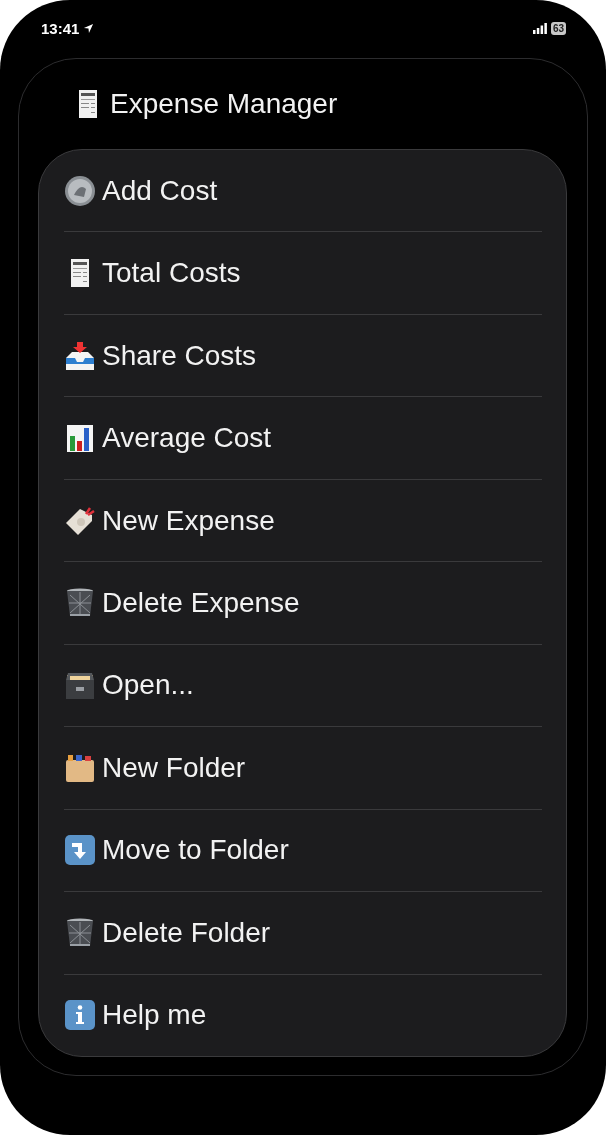 The width and height of the screenshot is (606, 1135). Describe the element at coordinates (224, 104) in the screenshot. I see `app-title: Expense Manager` at that location.